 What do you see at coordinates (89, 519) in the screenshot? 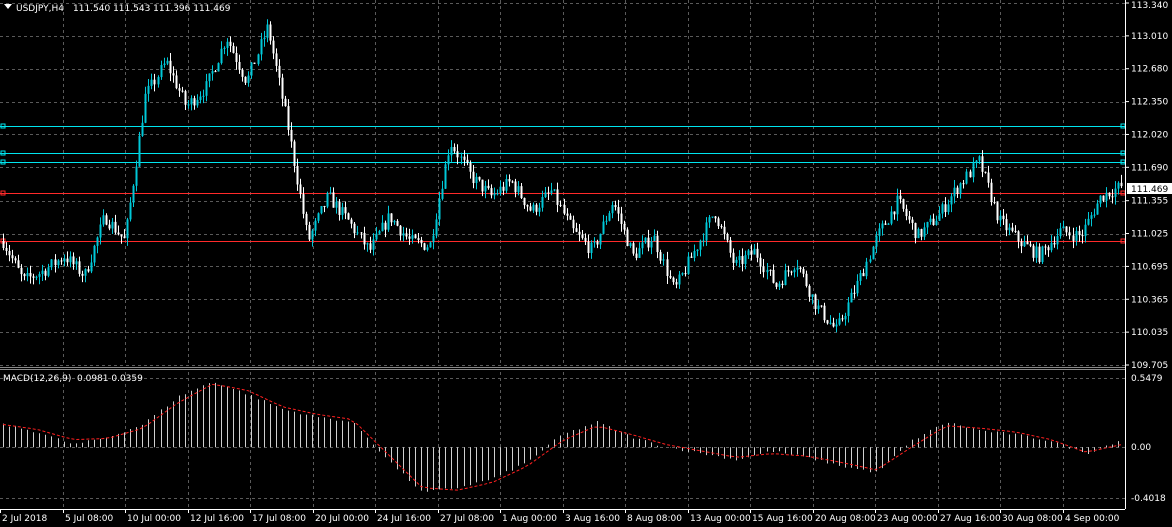
I see `time-tick-label: 5 Jul 08:00` at bounding box center [89, 519].